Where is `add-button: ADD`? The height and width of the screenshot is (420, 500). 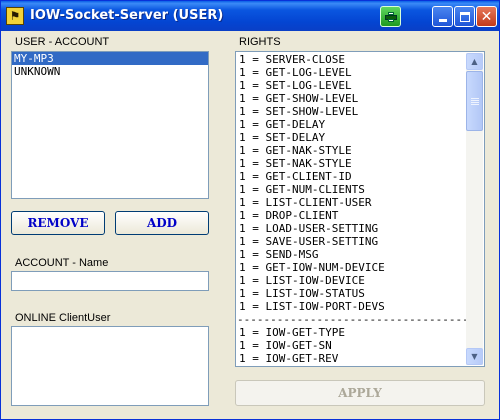 add-button: ADD is located at coordinates (162, 223).